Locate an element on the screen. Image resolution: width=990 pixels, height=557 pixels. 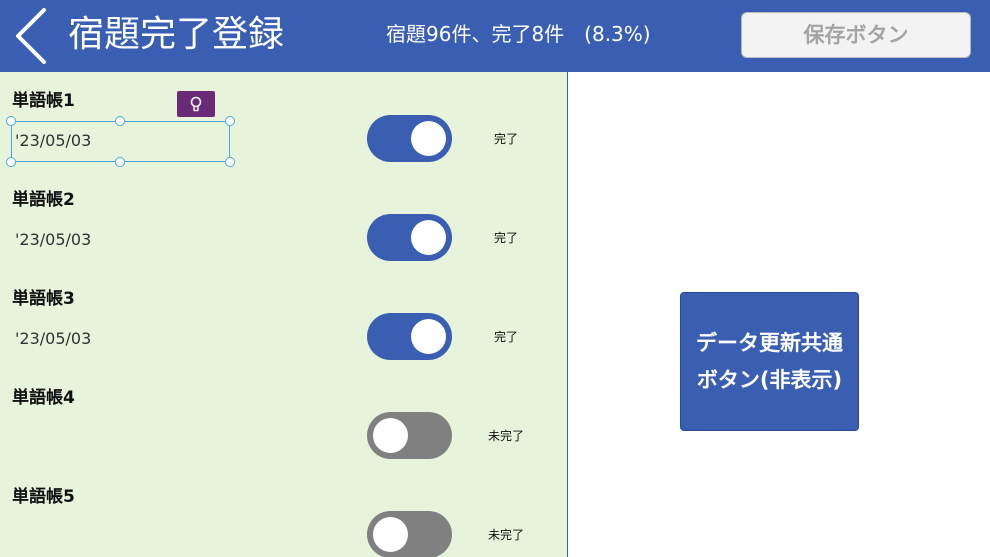
progress-summary: 宿題96件、完了8件 (8.3%) is located at coordinates (518, 34).